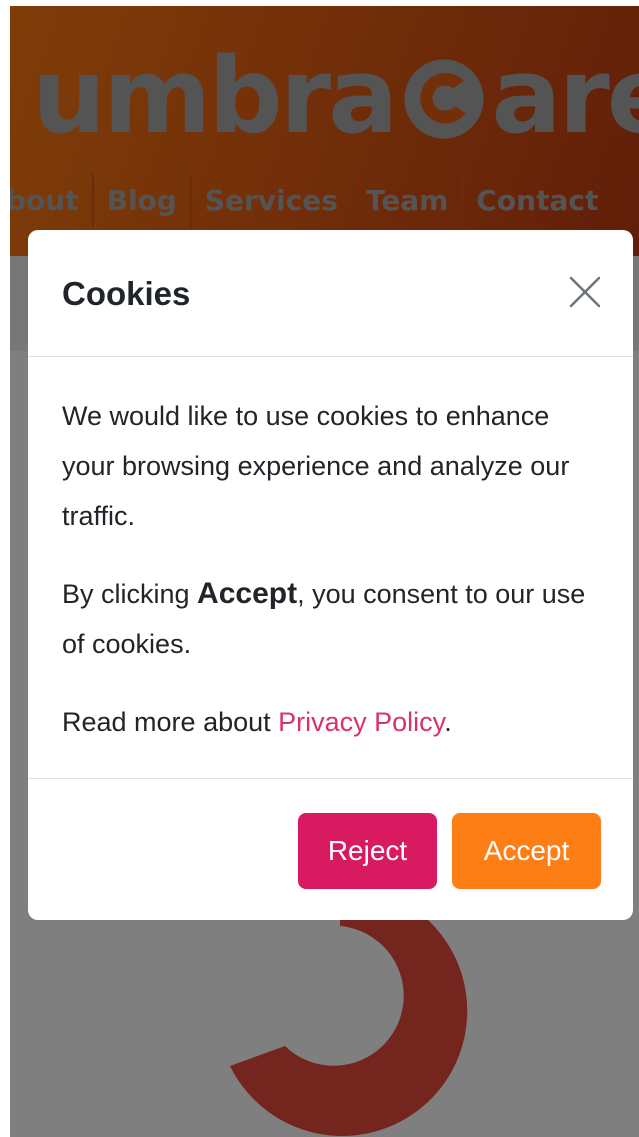 This screenshot has height=1137, width=639. Describe the element at coordinates (330, 293) in the screenshot. I see `modal-header: Cookies` at that location.